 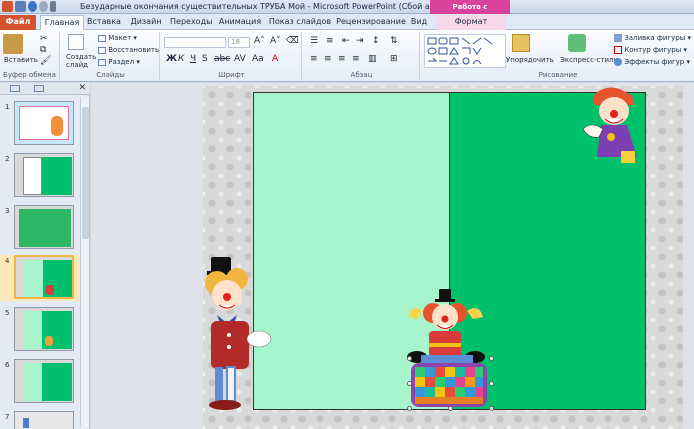 I want to click on smartart-icon: ⊞, so click(x=394, y=59).